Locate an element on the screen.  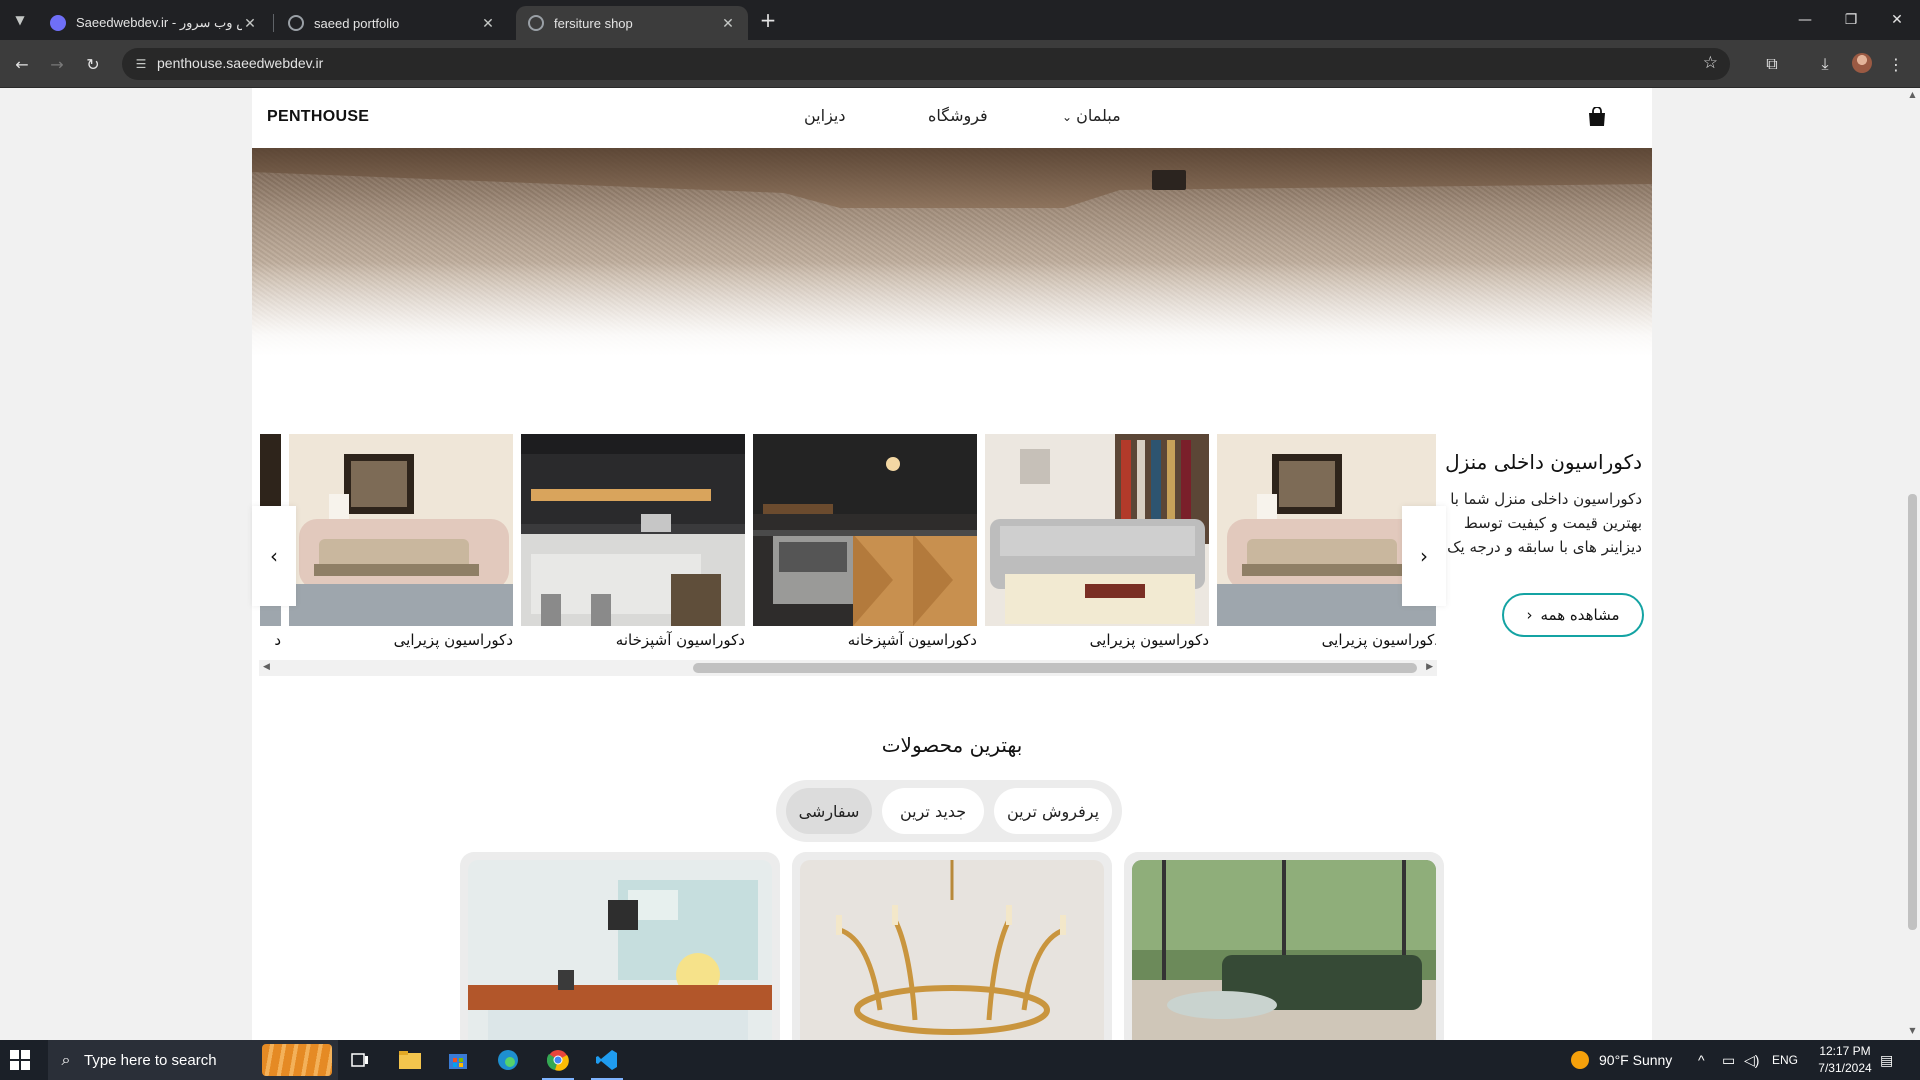
carousel-scrollbar: ◀ ▶ is located at coordinates (848, 668).